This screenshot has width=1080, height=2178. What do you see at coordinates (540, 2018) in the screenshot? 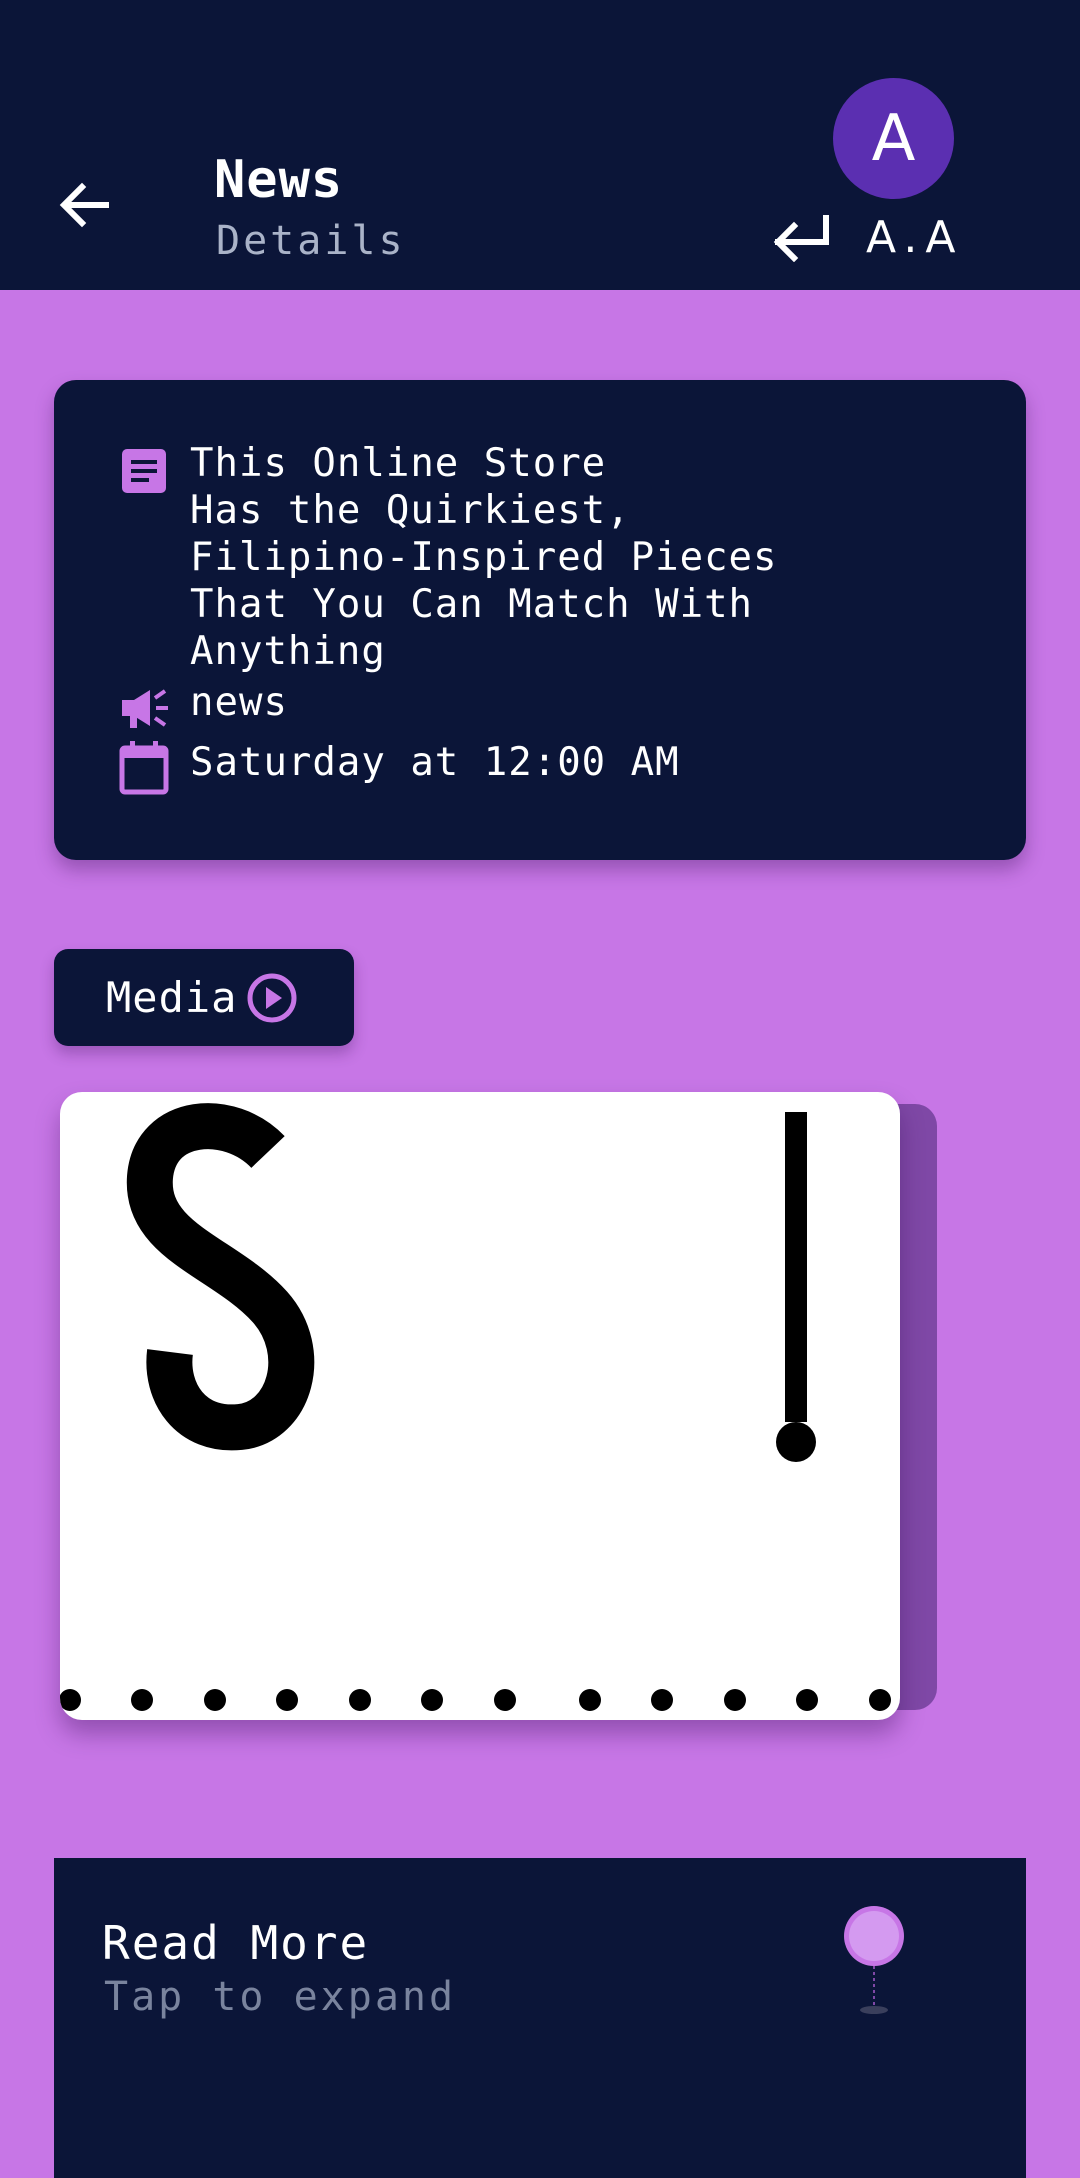
I see `read-more-panel: Read More Tap to expand` at bounding box center [540, 2018].